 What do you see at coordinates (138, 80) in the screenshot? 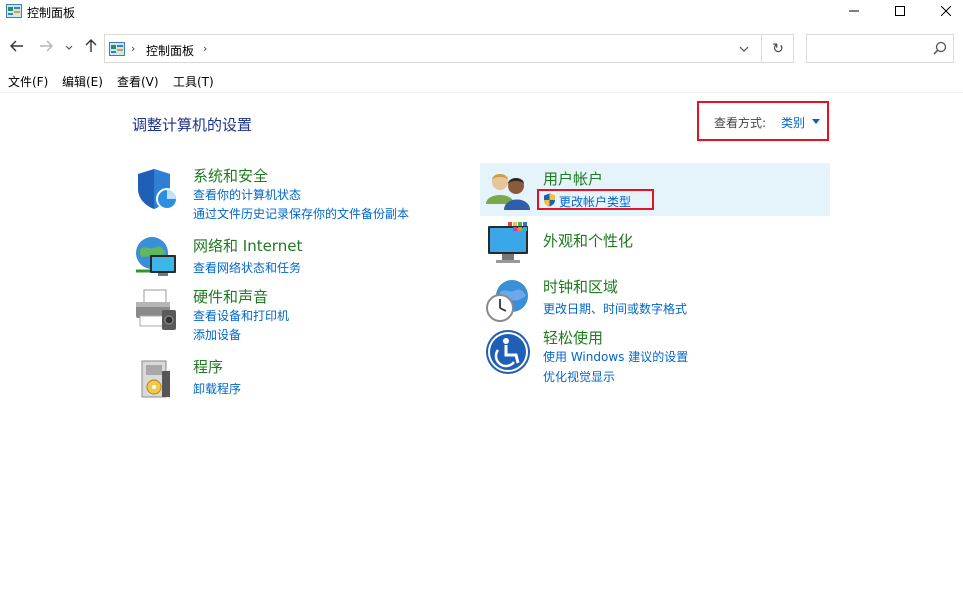
I see `menu-view: 查看(V)` at bounding box center [138, 80].